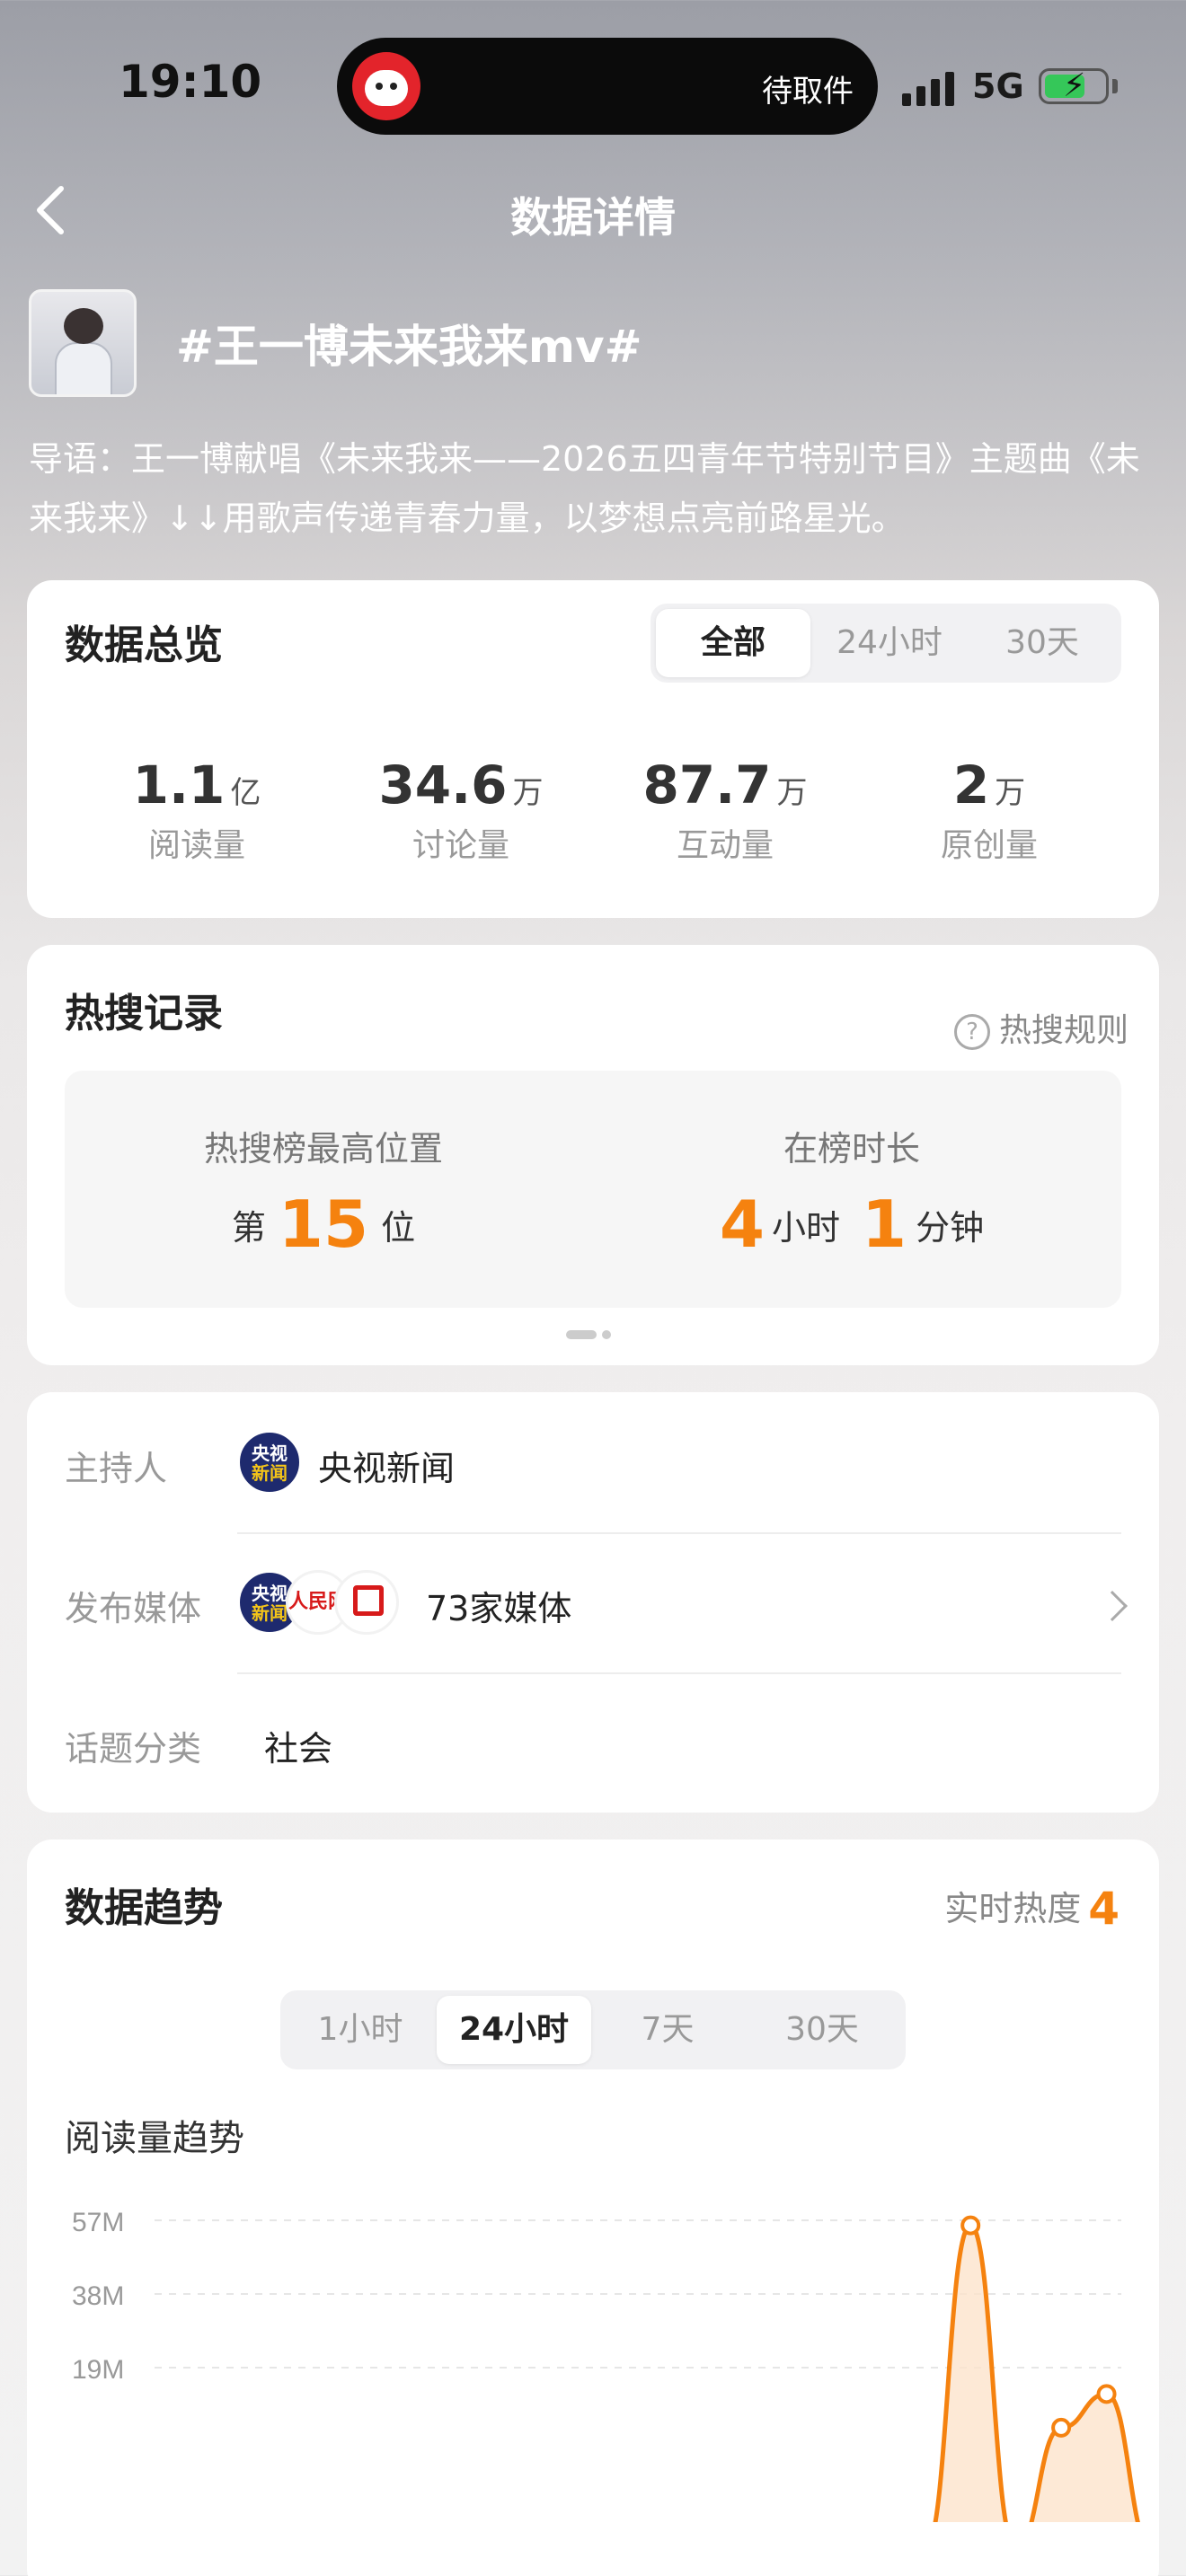 This screenshot has width=1186, height=2576. I want to click on host-label: 主持人, so click(116, 1468).